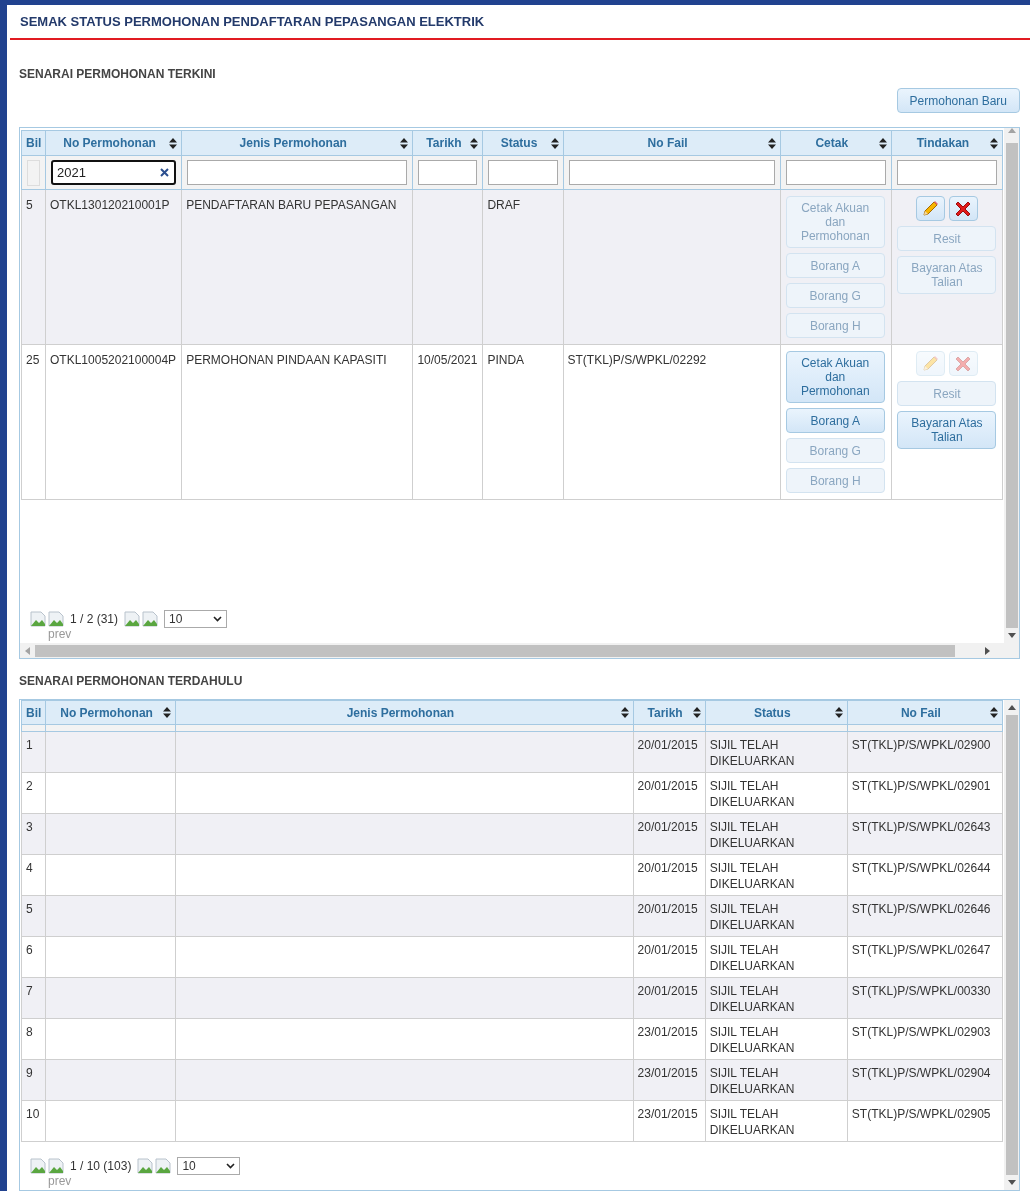 This screenshot has width=1030, height=1191. I want to click on image-alt-text: prev, so click(60, 1181).